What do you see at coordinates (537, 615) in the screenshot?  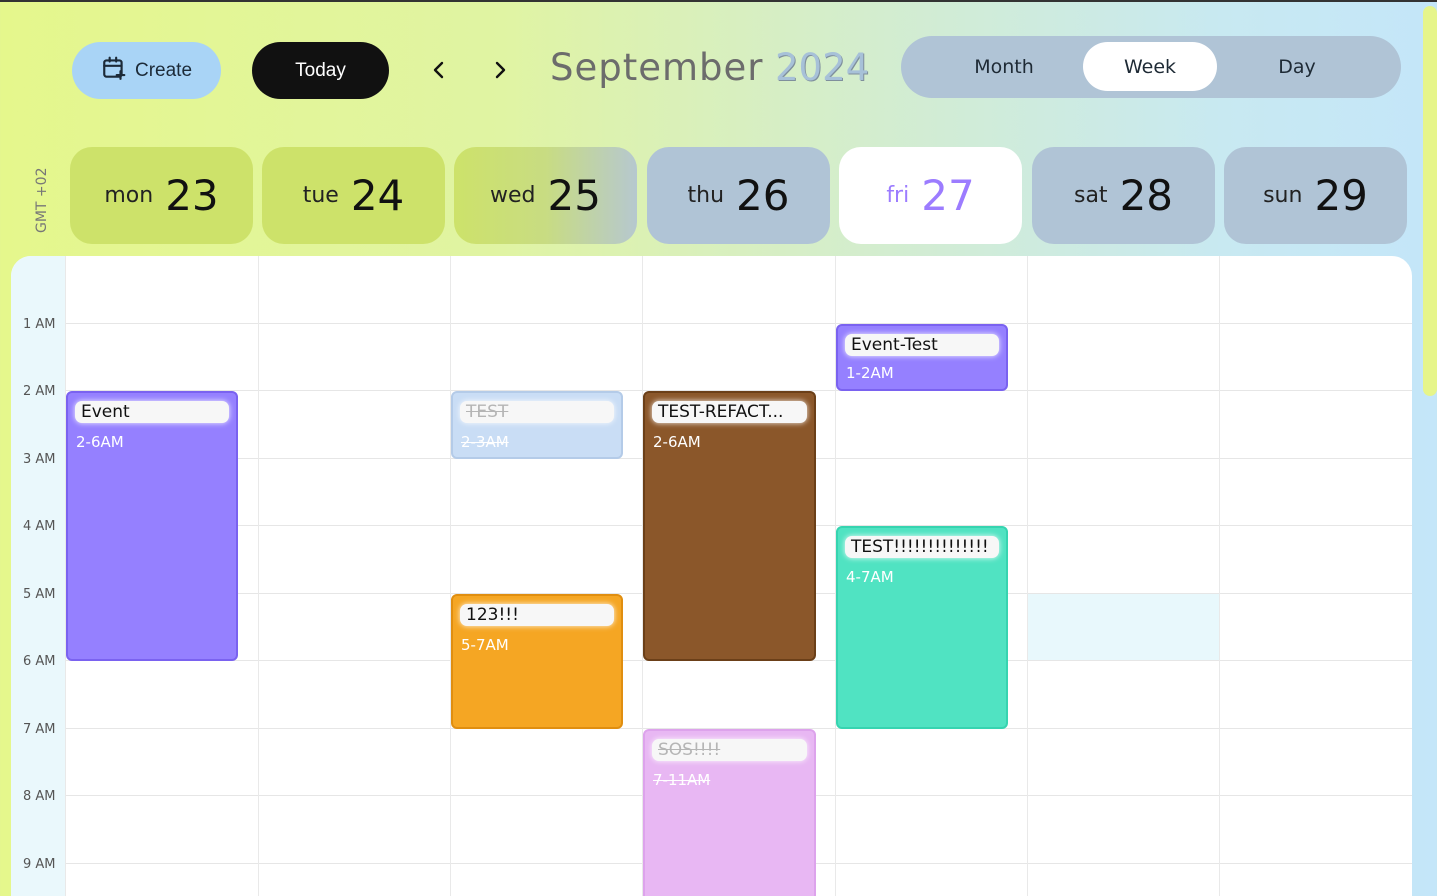 I see `event-title: 123!!!` at bounding box center [537, 615].